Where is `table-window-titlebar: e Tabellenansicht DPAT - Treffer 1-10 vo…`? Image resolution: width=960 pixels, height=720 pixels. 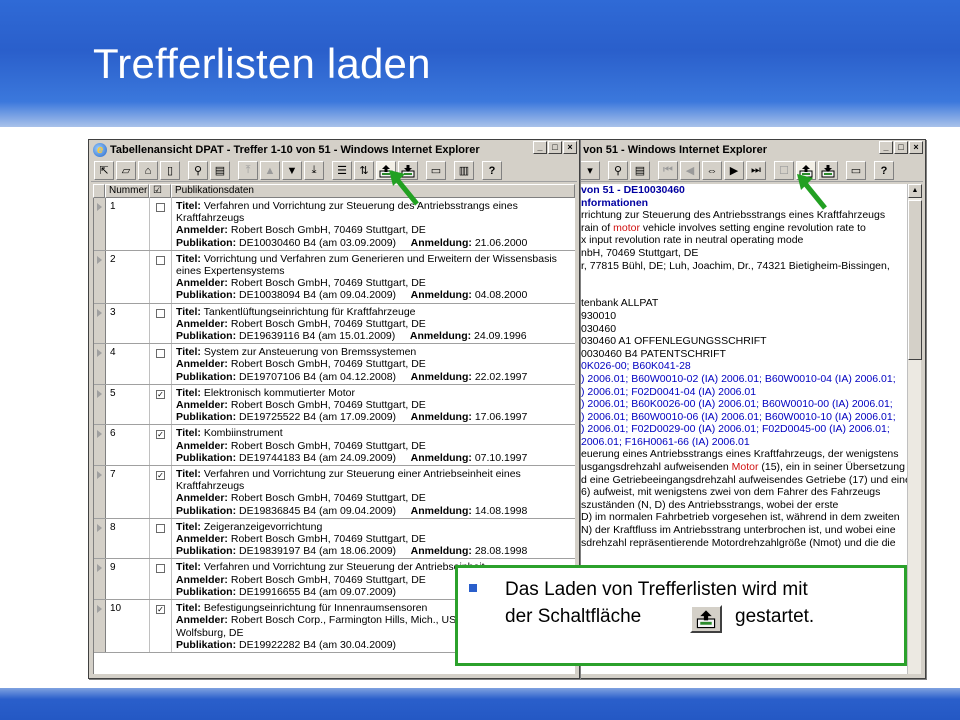
table-window-titlebar: e Tabellenansicht DPAT - Treffer 1-10 vo… is located at coordinates (334, 150).